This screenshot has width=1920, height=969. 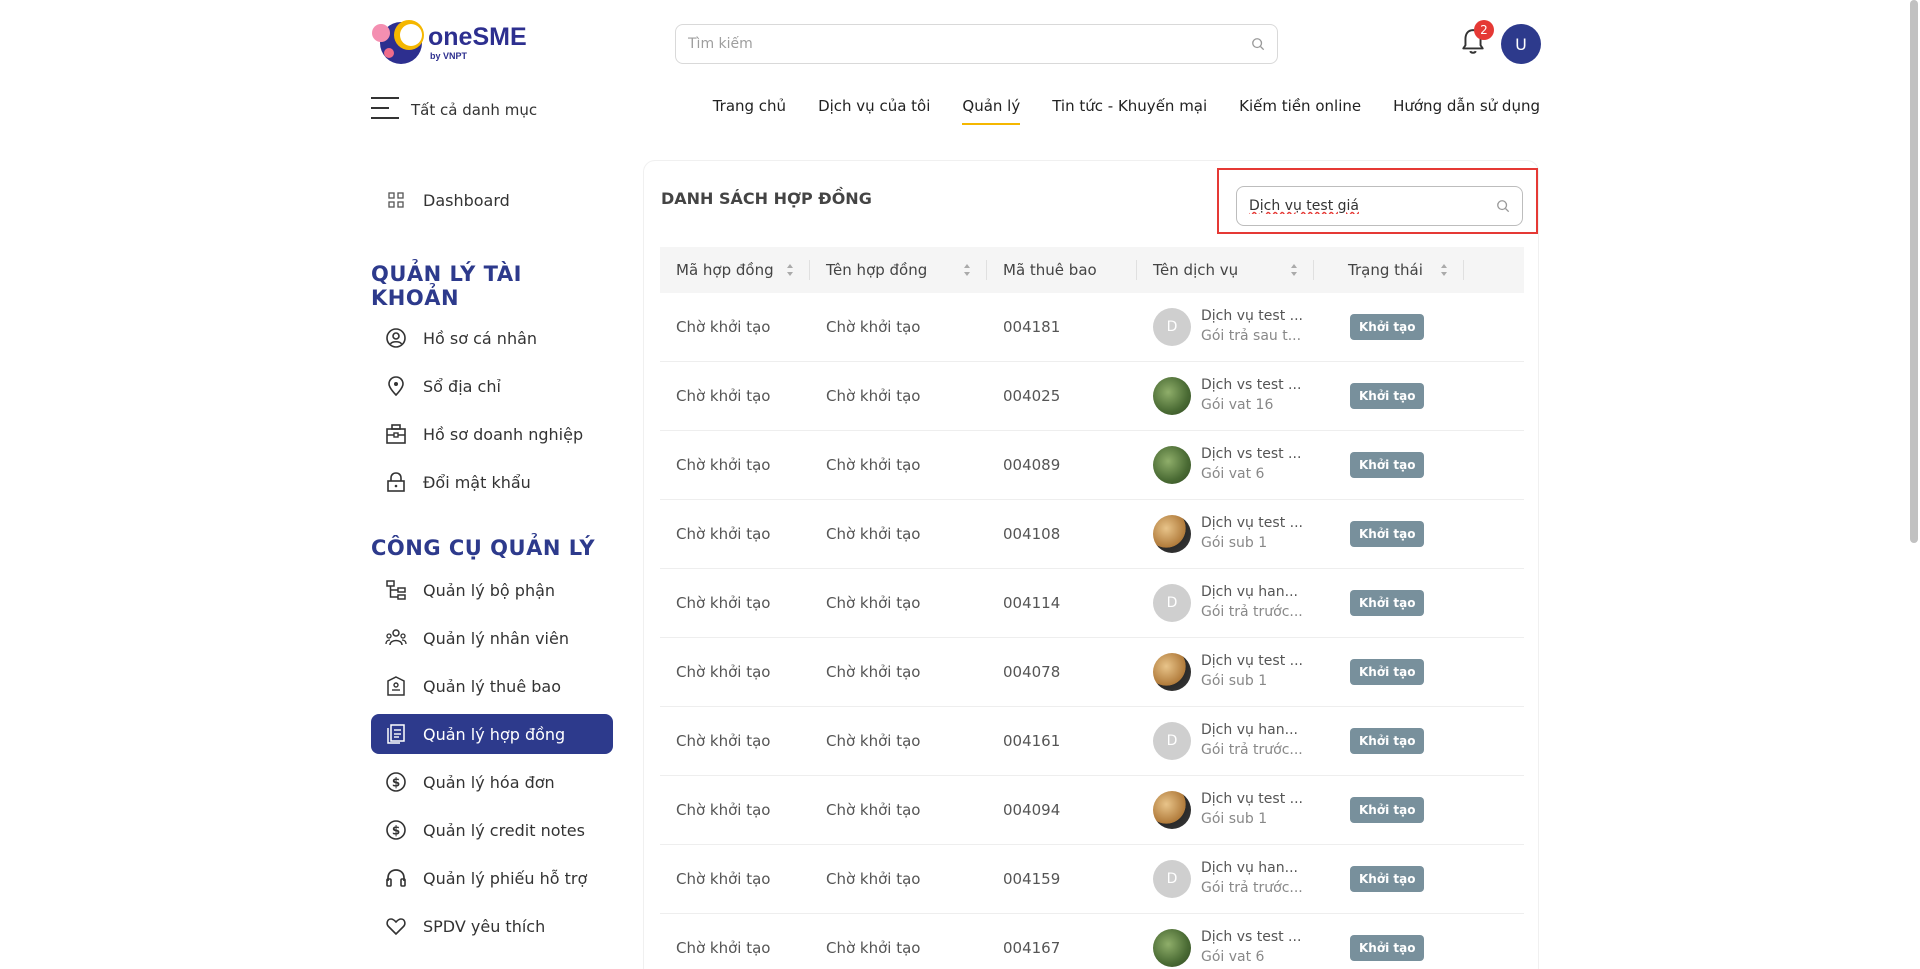 What do you see at coordinates (505, 878) in the screenshot?
I see `sidebar-item-label: Quản lý phiếu hỗ trợ` at bounding box center [505, 878].